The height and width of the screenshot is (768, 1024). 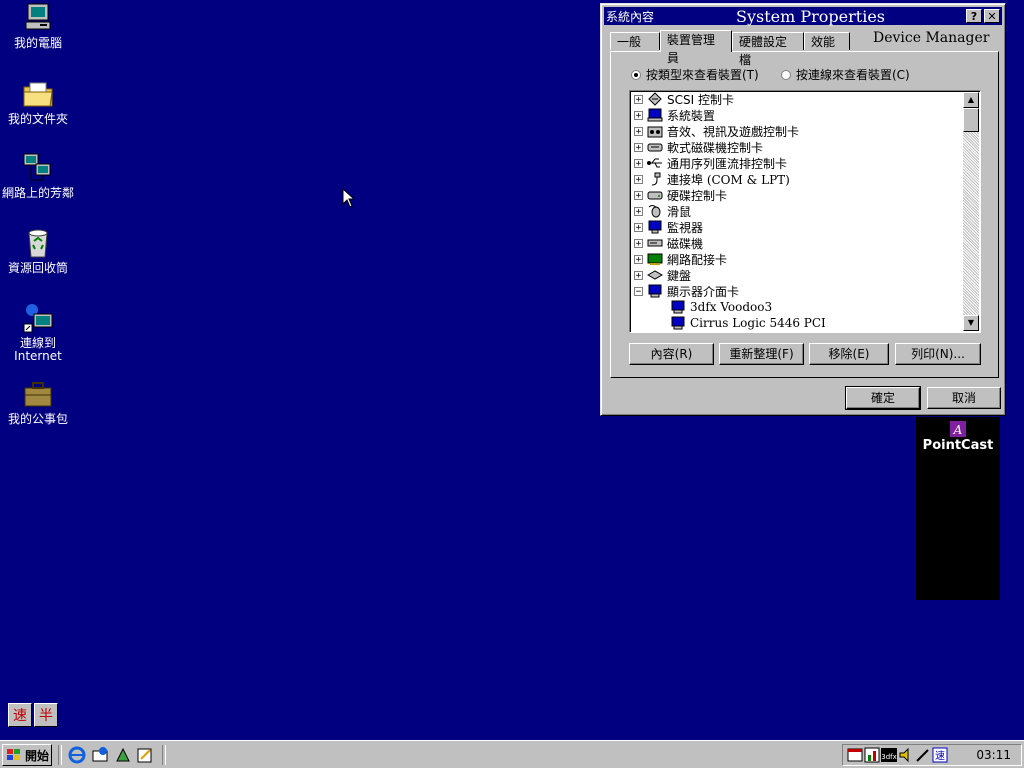 I want to click on tree-item-scsi: + SCSI 控制卡, so click(x=684, y=99).